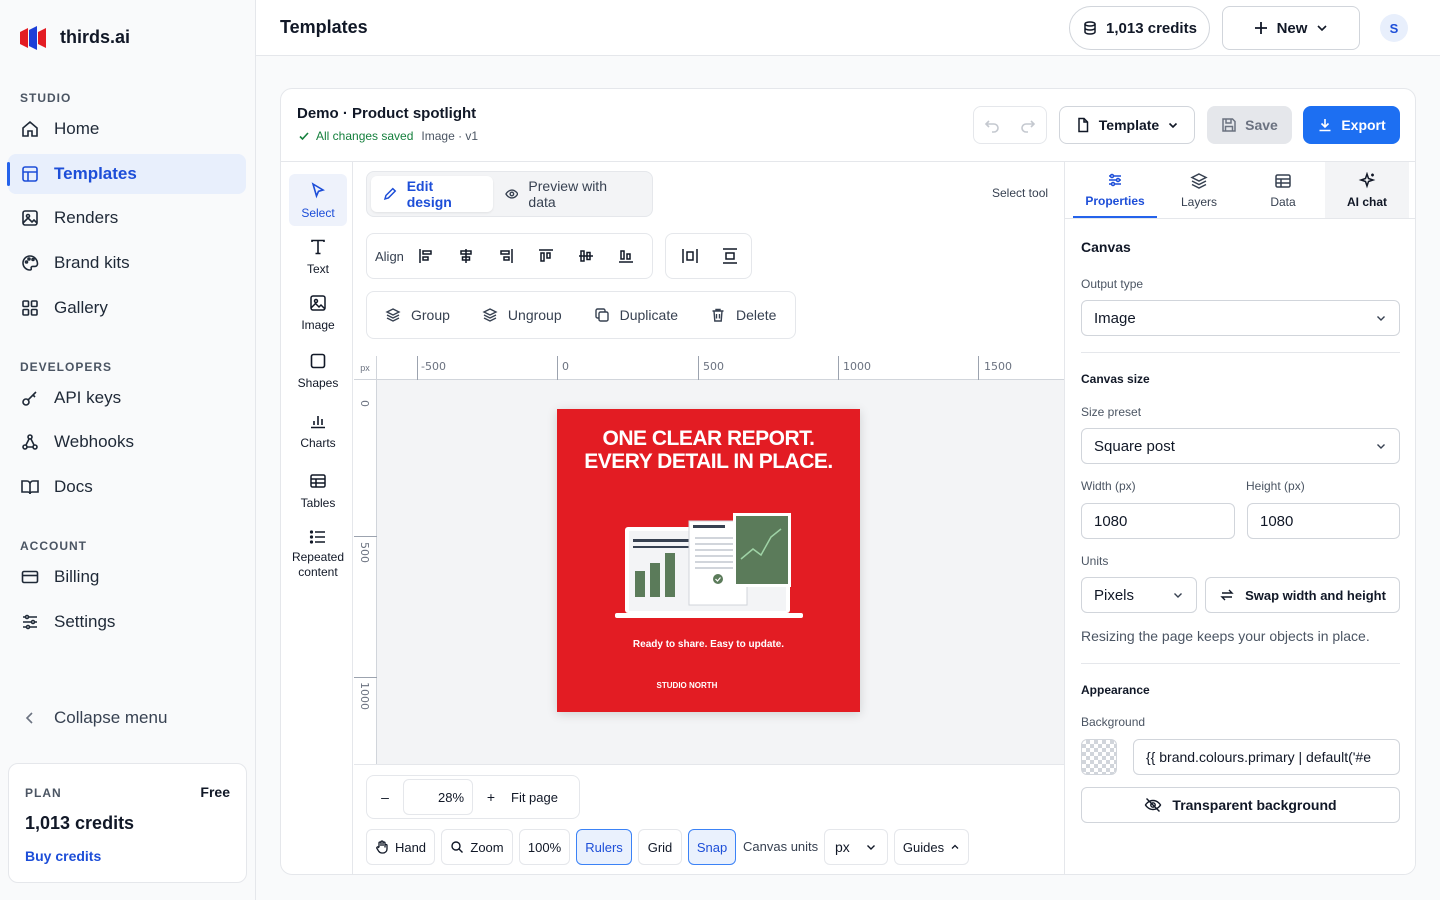 This screenshot has height=900, width=1440. I want to click on height-label: Height (px), so click(1275, 486).